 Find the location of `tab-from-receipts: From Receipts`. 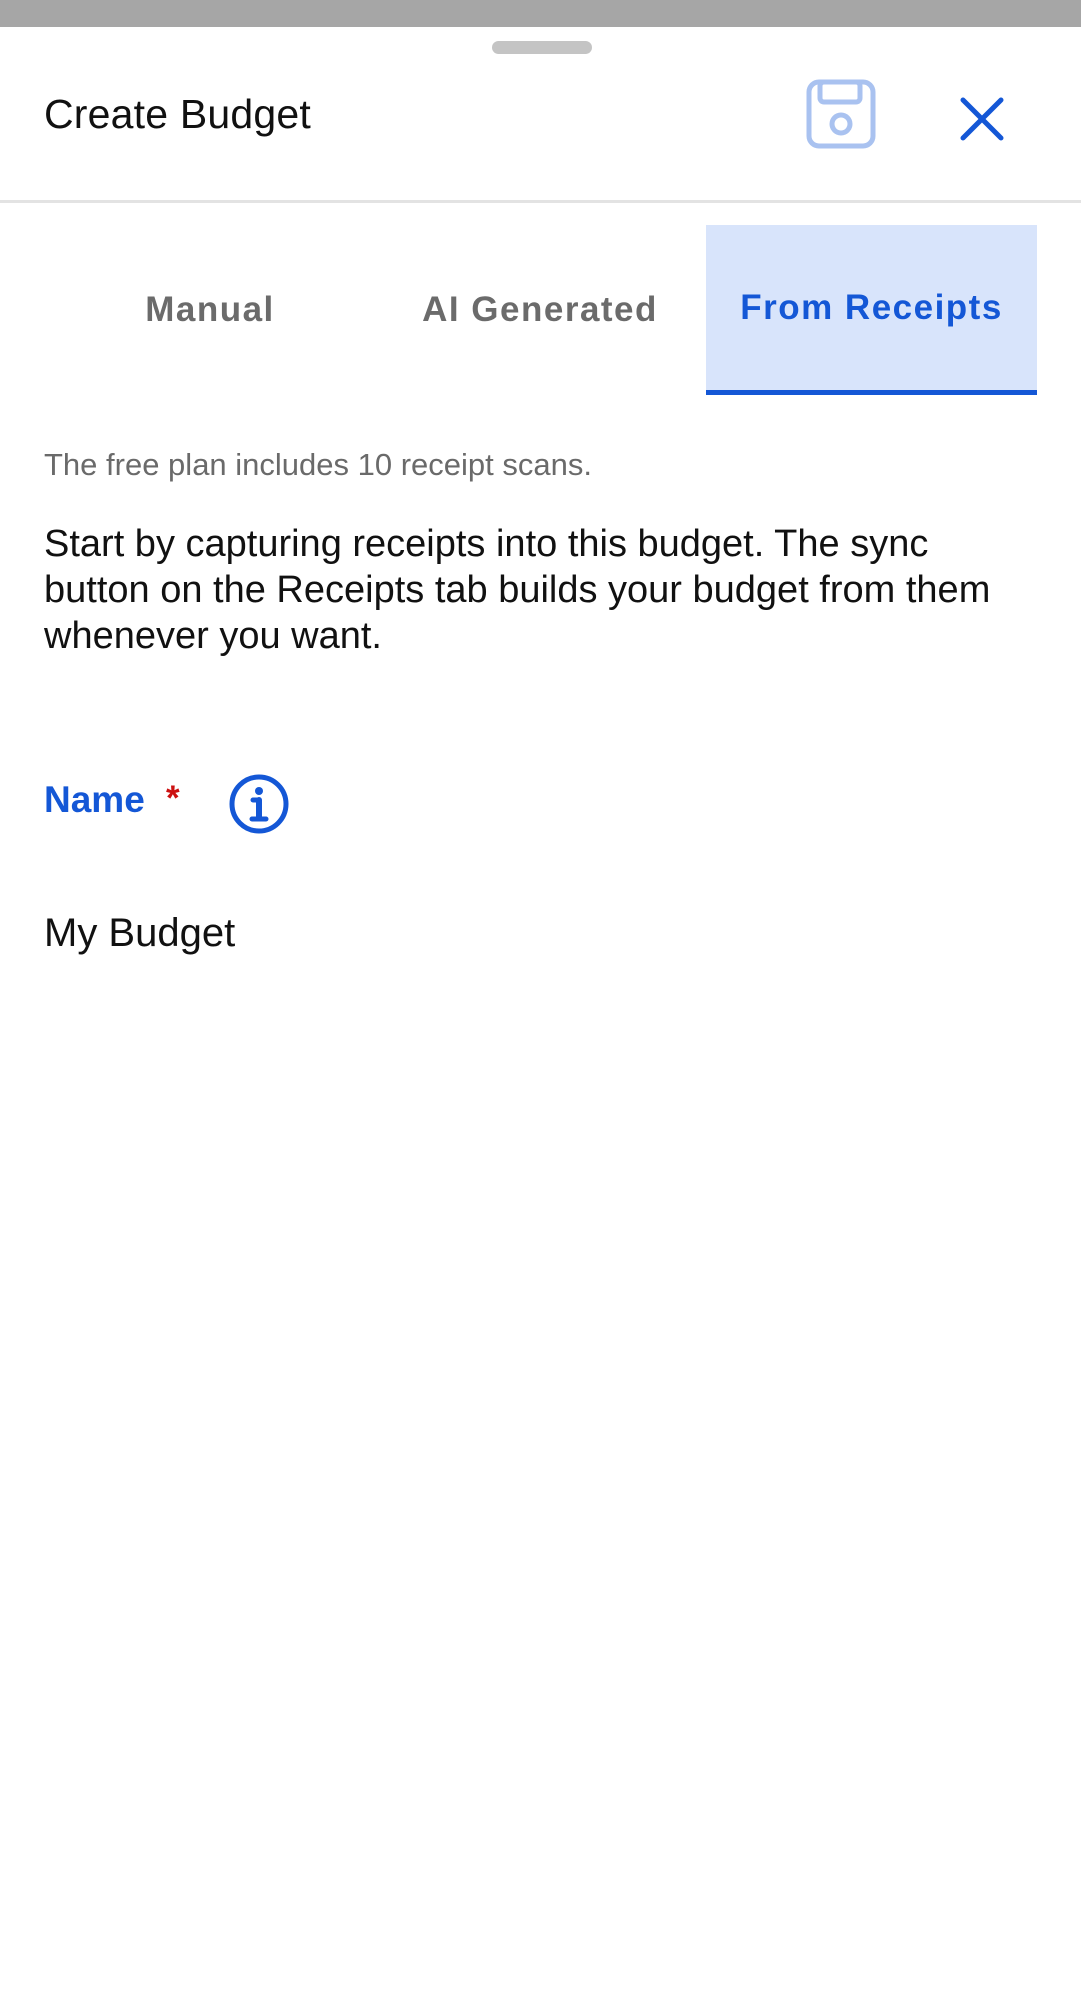

tab-from-receipts: From Receipts is located at coordinates (871, 310).